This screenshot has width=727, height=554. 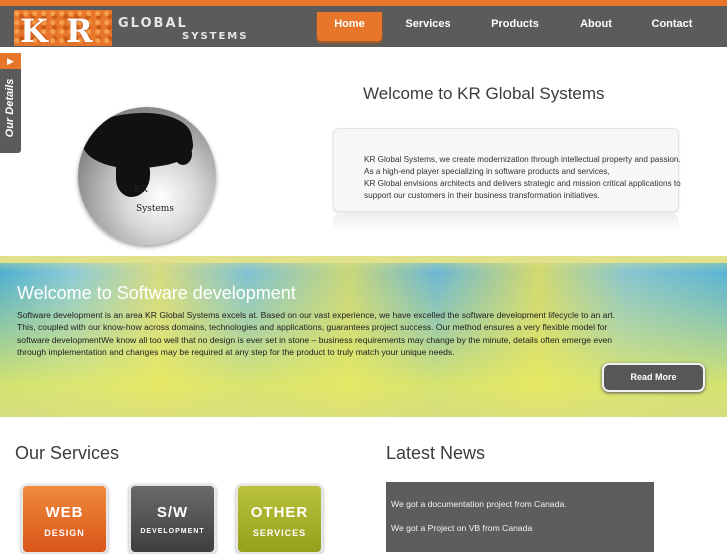 What do you see at coordinates (484, 93) in the screenshot?
I see `hero-title: Welcome to KR Global Systems` at bounding box center [484, 93].